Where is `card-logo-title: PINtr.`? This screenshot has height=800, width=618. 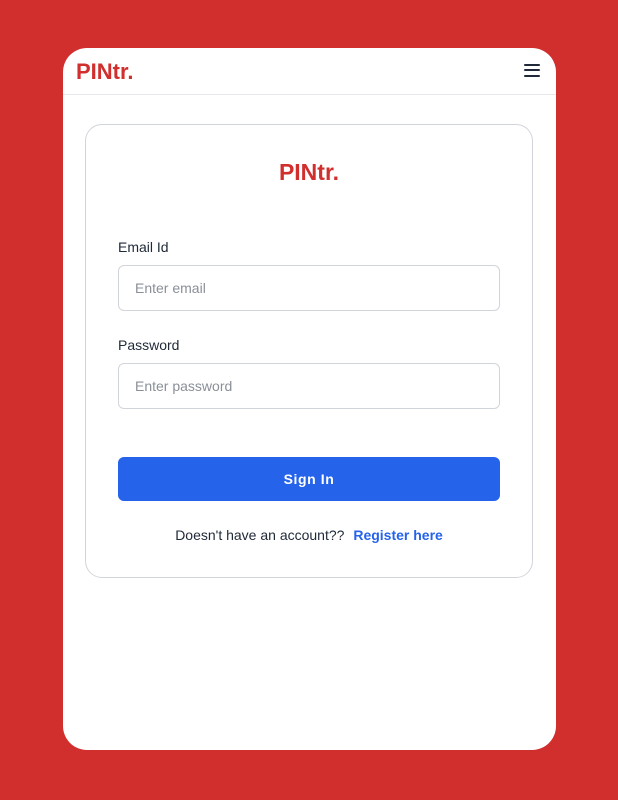
card-logo-title: PINtr. is located at coordinates (309, 172).